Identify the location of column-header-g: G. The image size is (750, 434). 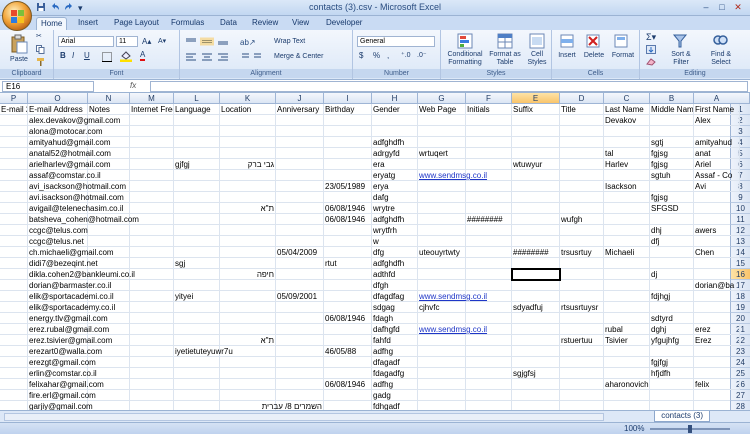
(442, 98).